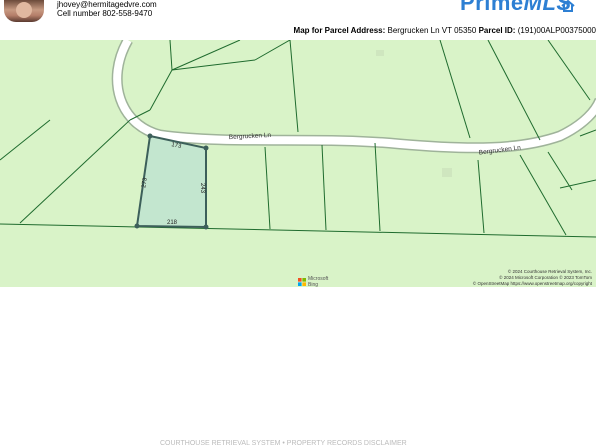 This screenshot has height=447, width=596. What do you see at coordinates (202, 188) in the screenshot?
I see `edge-label-right: 243` at bounding box center [202, 188].